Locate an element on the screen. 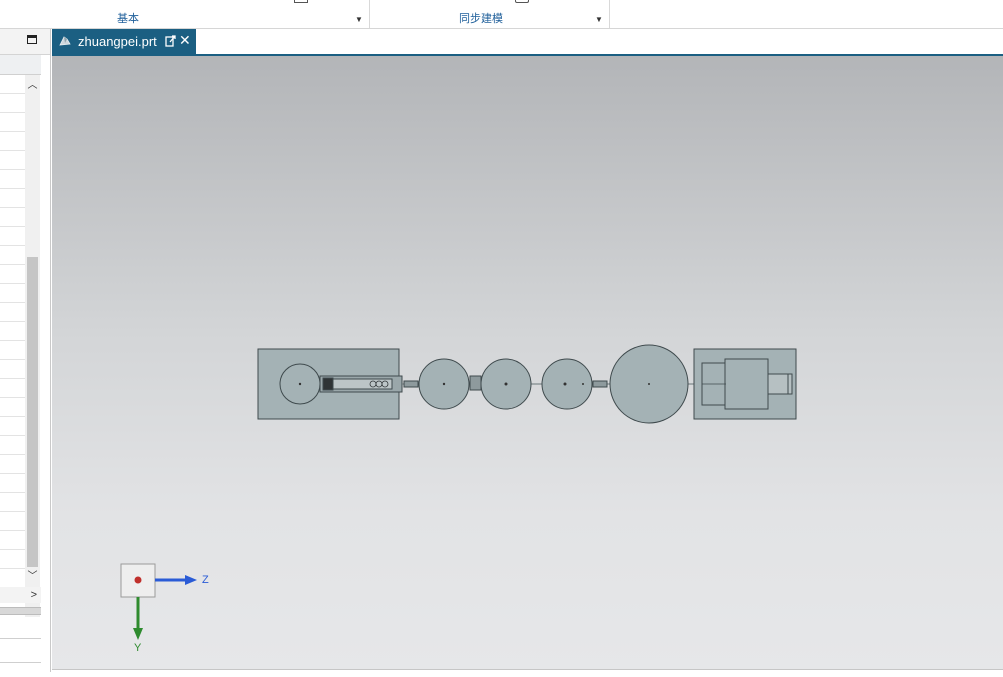 The width and height of the screenshot is (1003, 677). part-file-icon is located at coordinates (65, 41).